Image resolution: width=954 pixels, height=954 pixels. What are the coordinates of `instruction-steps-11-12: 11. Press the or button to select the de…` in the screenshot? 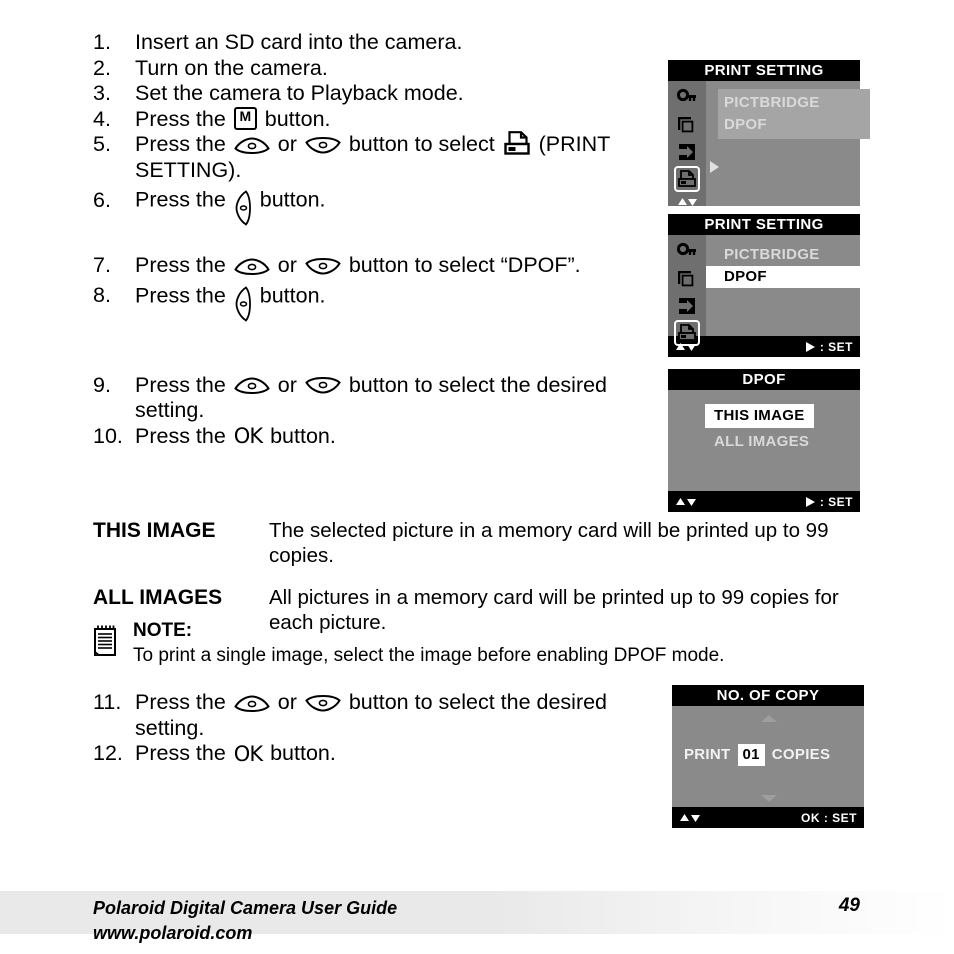 It's located at (378, 728).